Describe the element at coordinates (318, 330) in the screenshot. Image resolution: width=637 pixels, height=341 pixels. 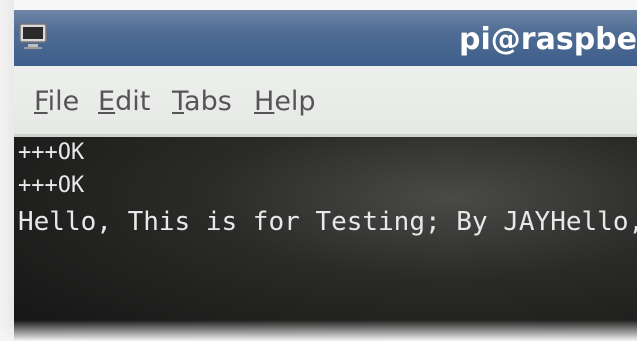
I see `screen-bezel-bottom` at that location.